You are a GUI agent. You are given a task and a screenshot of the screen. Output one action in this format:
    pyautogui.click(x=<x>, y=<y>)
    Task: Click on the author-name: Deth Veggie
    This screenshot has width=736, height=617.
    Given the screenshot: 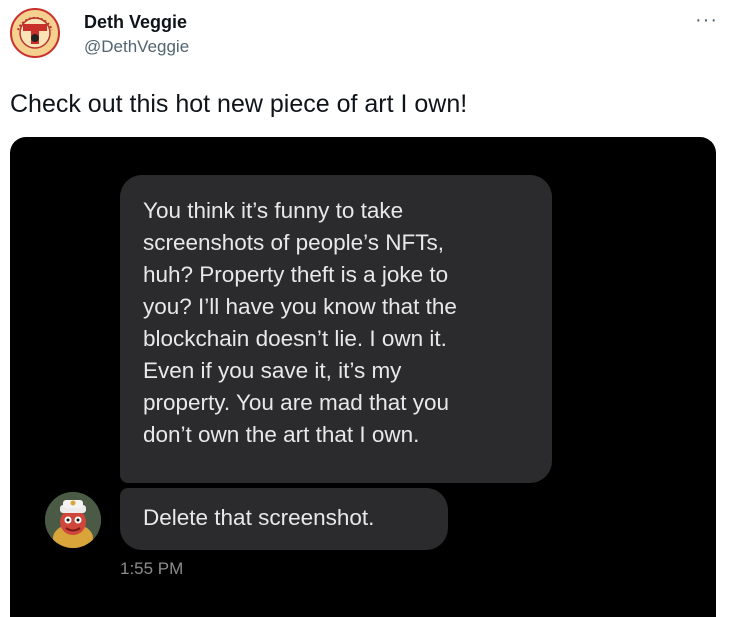 What is the action you would take?
    pyautogui.click(x=135, y=22)
    